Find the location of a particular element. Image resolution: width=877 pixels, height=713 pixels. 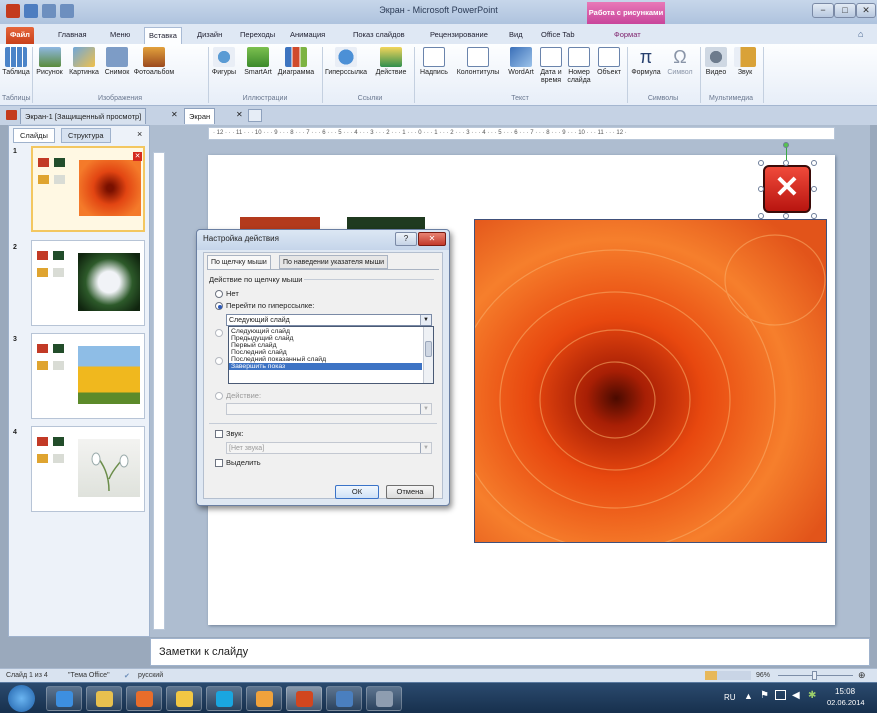

video-button: Видео is located at coordinates (716, 62).